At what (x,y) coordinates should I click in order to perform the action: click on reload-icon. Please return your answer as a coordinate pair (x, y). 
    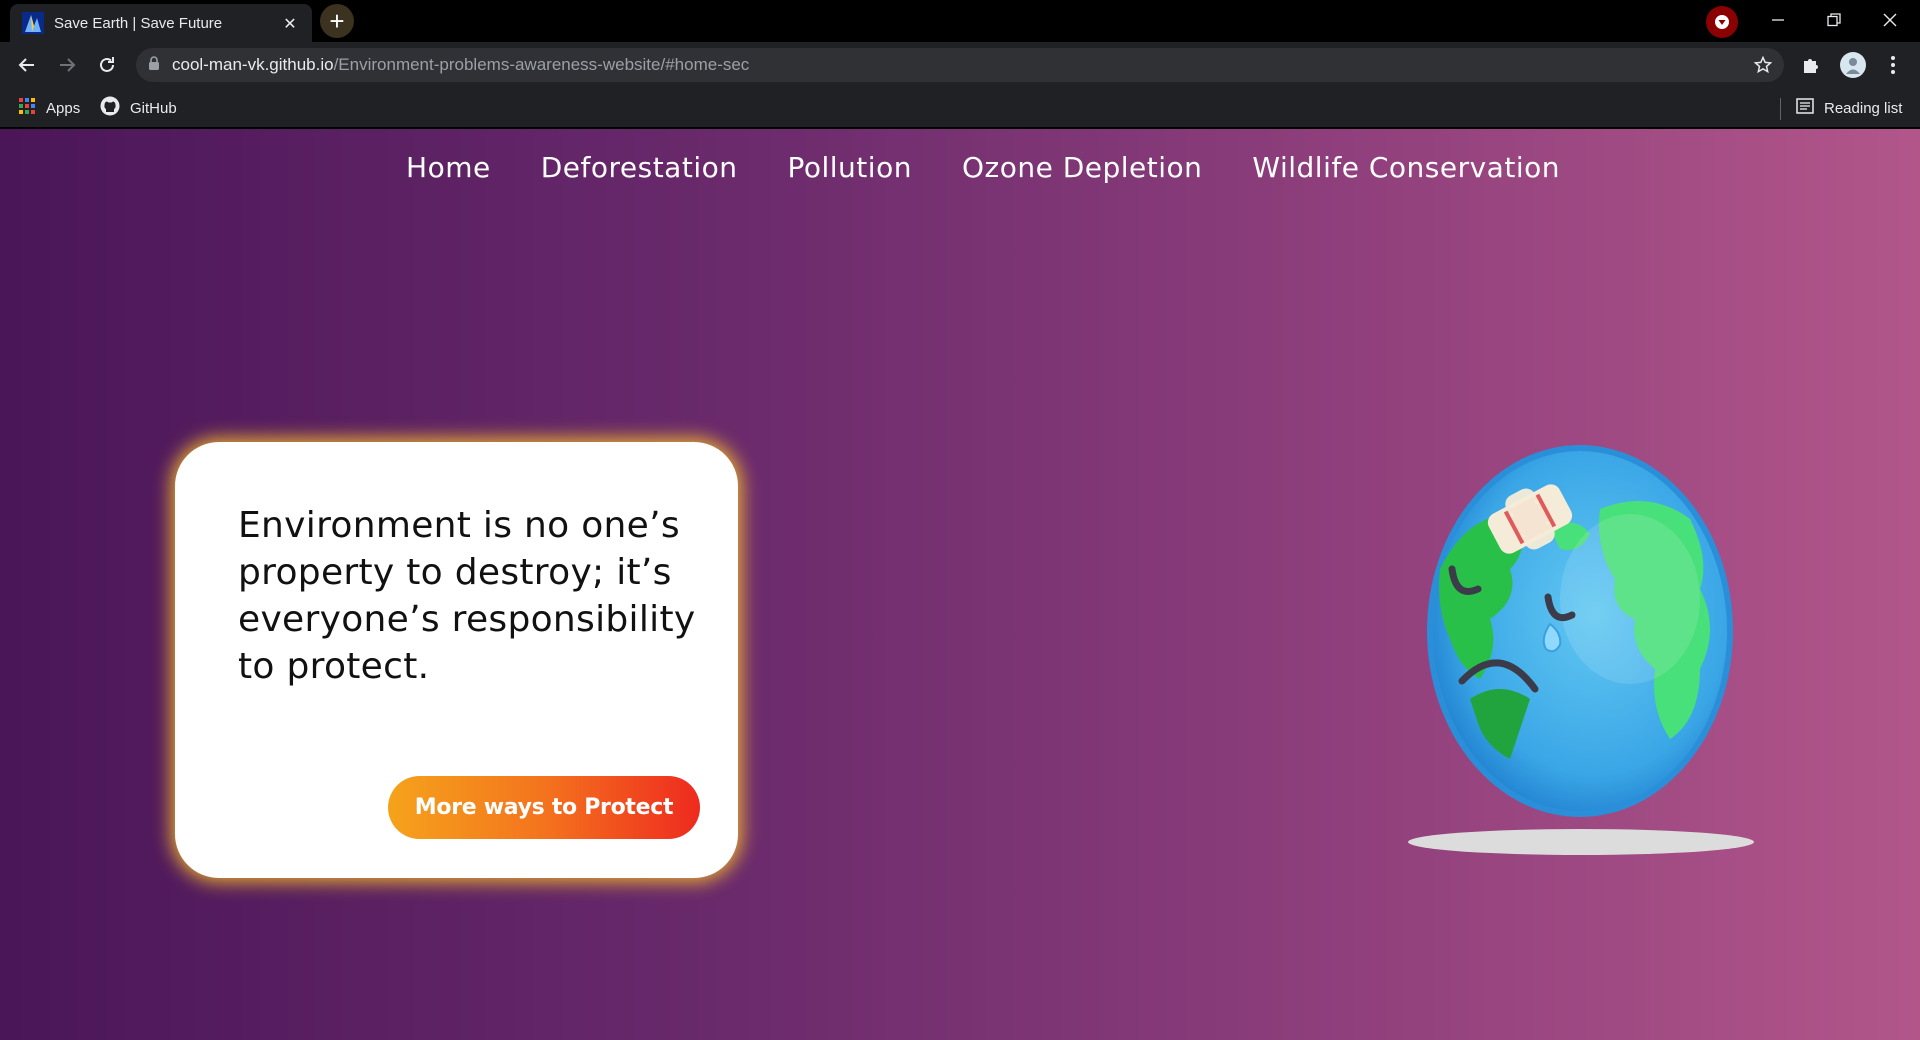
    Looking at the image, I should click on (107, 65).